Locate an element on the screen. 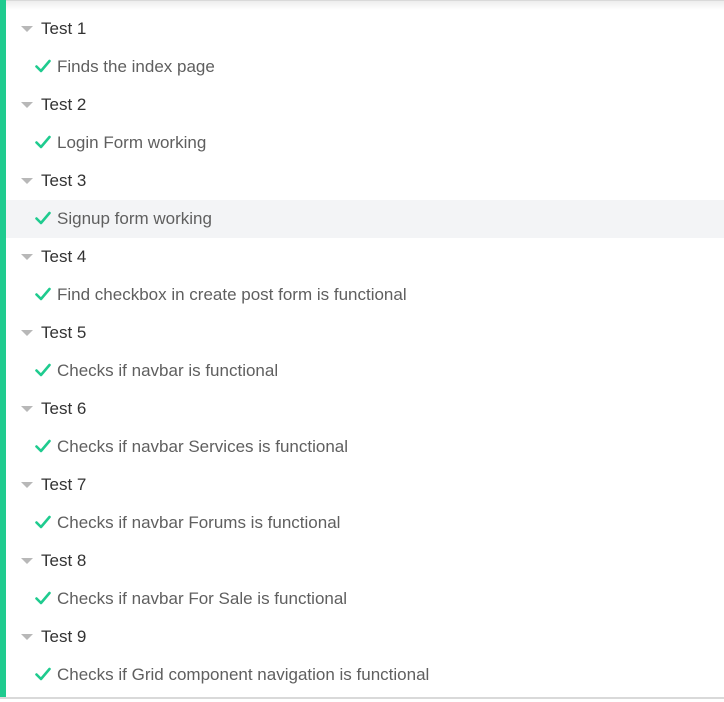 The width and height of the screenshot is (724, 702). test-title: Signup form working is located at coordinates (134, 218).